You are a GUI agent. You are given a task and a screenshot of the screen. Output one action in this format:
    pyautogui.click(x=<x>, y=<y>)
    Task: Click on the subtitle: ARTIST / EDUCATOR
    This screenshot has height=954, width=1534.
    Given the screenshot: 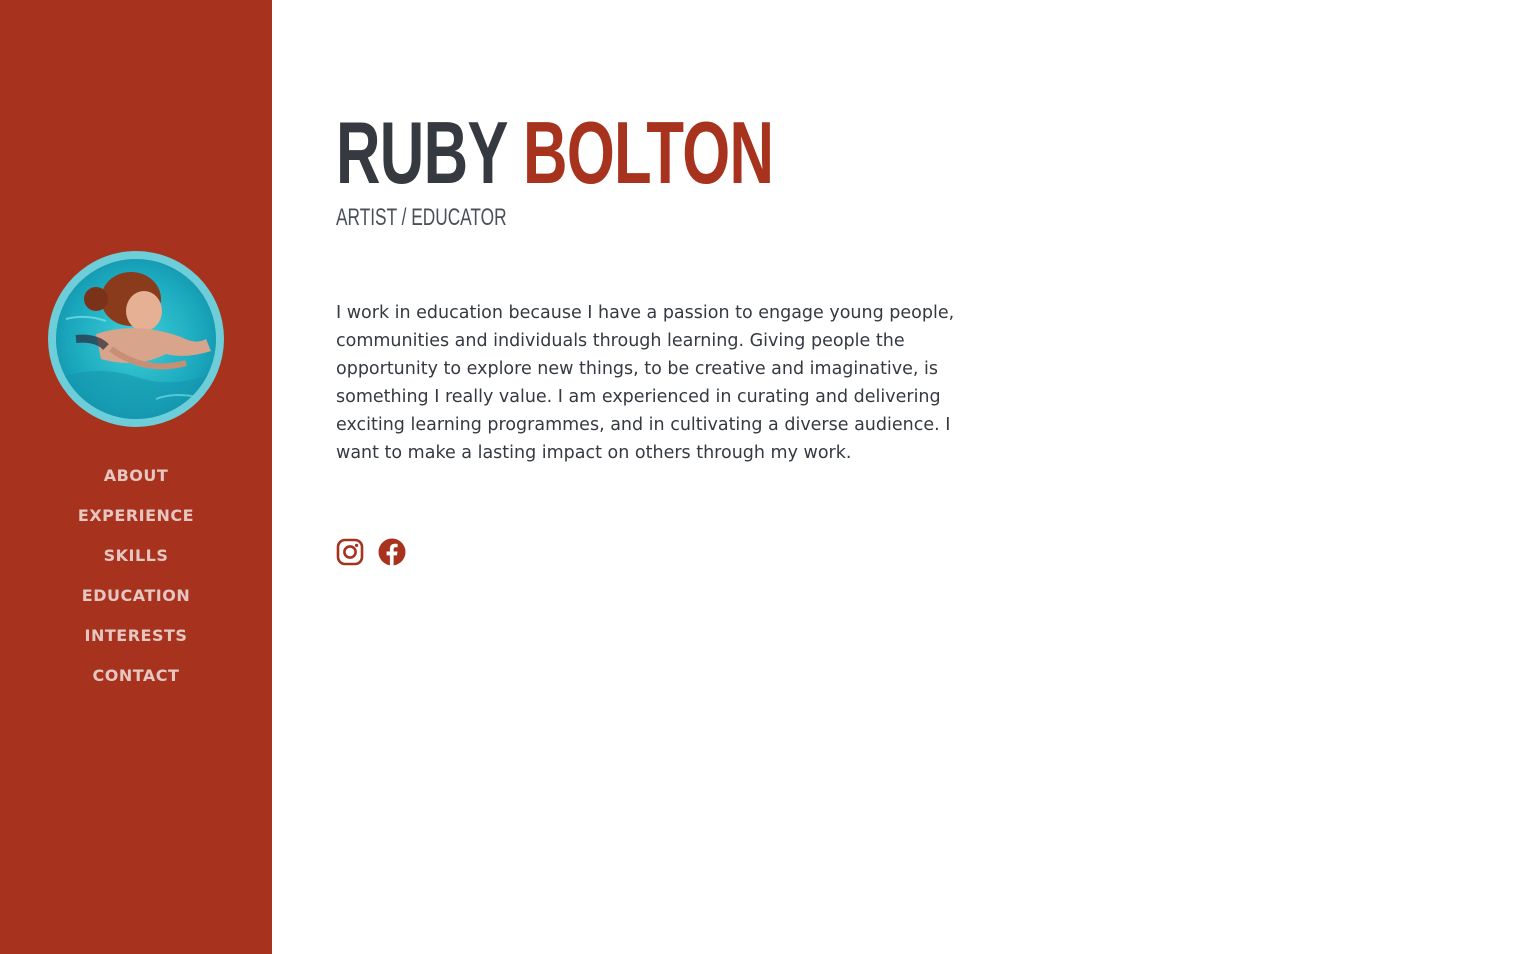 What is the action you would take?
    pyautogui.click(x=421, y=217)
    